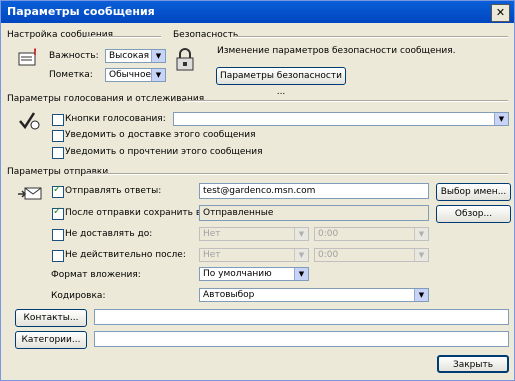  I want to click on security-heading: Безопасность, so click(206, 35).